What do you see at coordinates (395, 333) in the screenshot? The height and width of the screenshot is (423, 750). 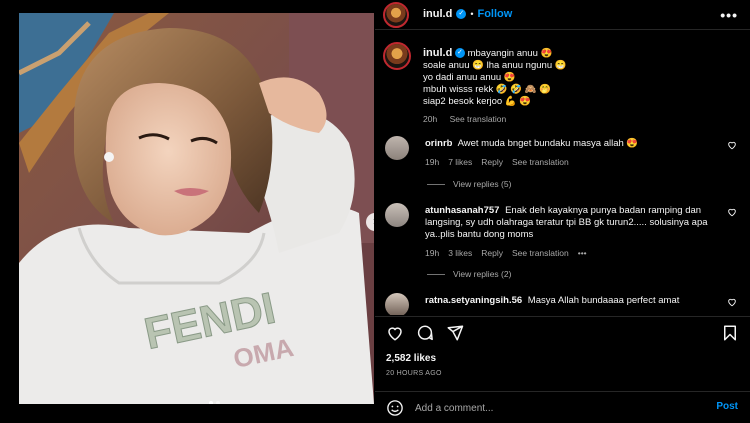 I see `heart-icon` at bounding box center [395, 333].